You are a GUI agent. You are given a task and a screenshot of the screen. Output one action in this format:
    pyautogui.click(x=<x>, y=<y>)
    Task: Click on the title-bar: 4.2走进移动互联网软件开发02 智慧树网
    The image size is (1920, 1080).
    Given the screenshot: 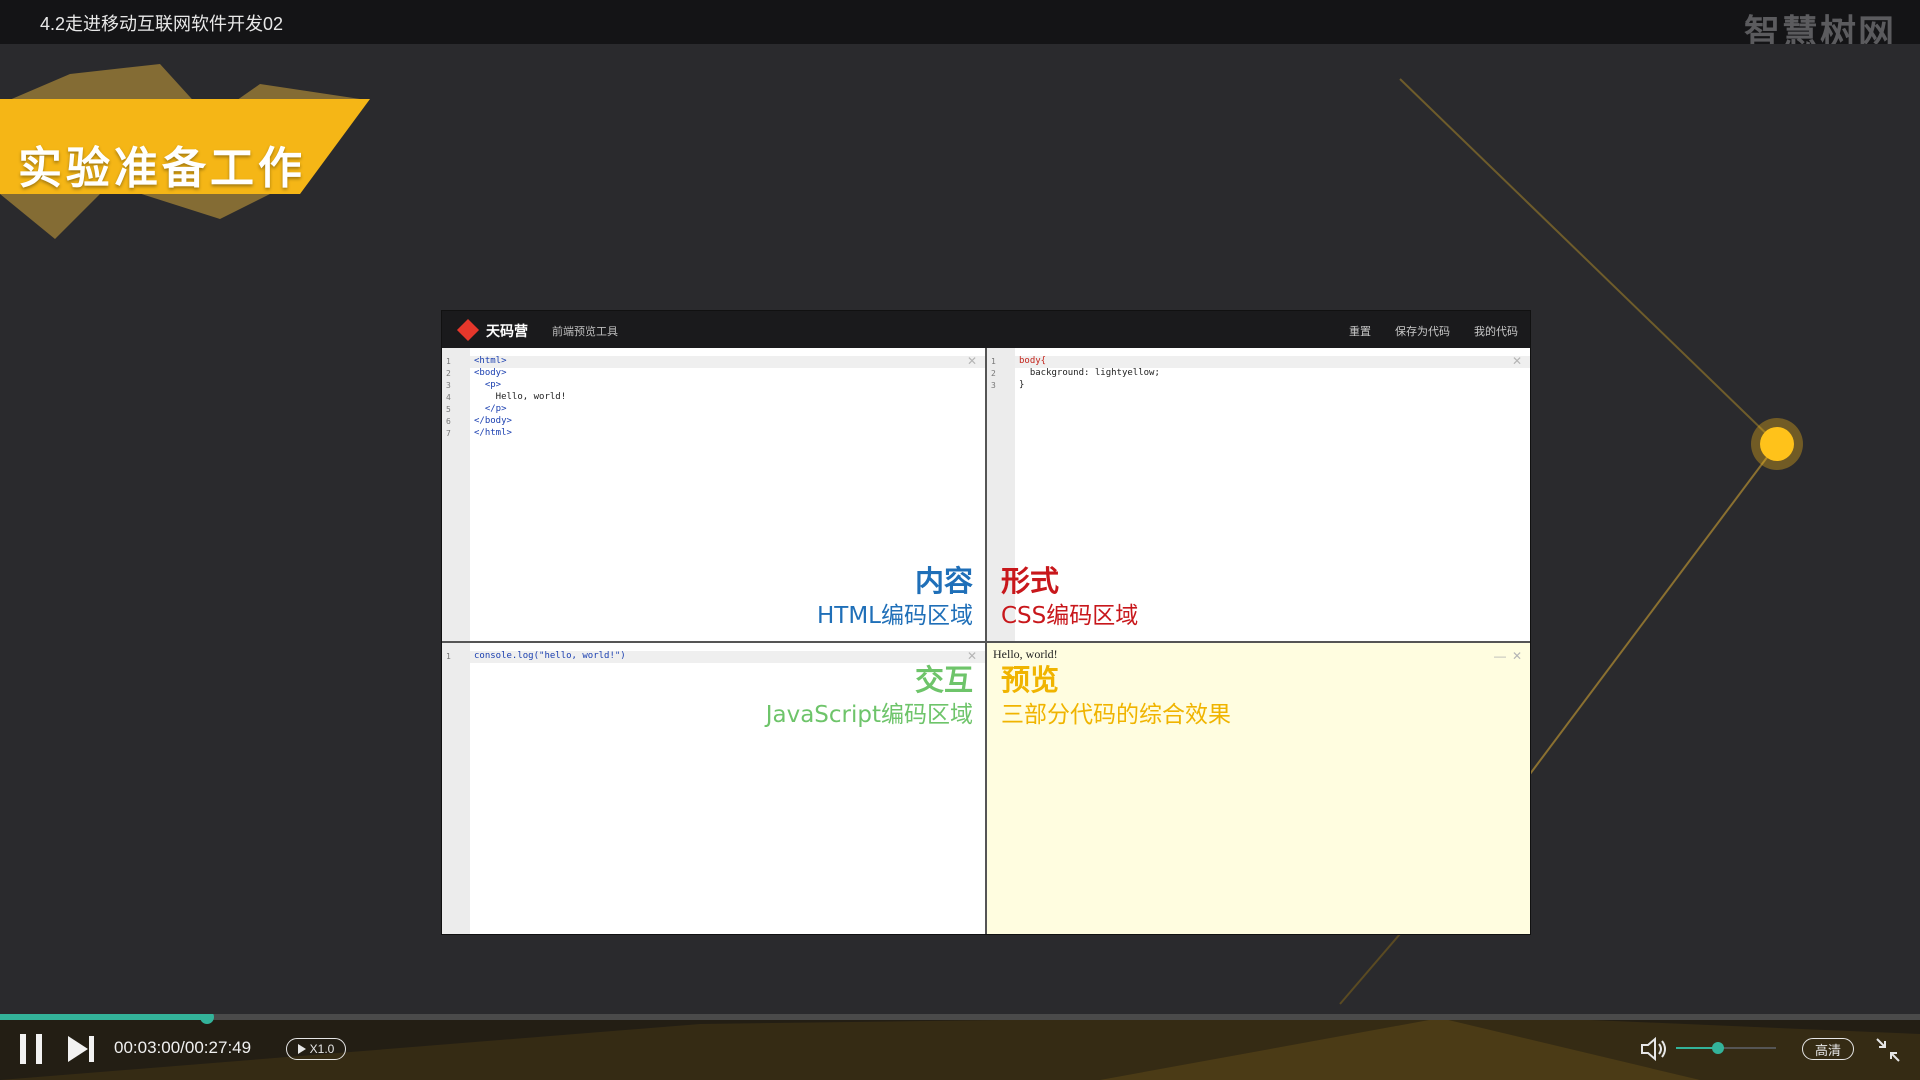 What is the action you would take?
    pyautogui.click(x=960, y=27)
    